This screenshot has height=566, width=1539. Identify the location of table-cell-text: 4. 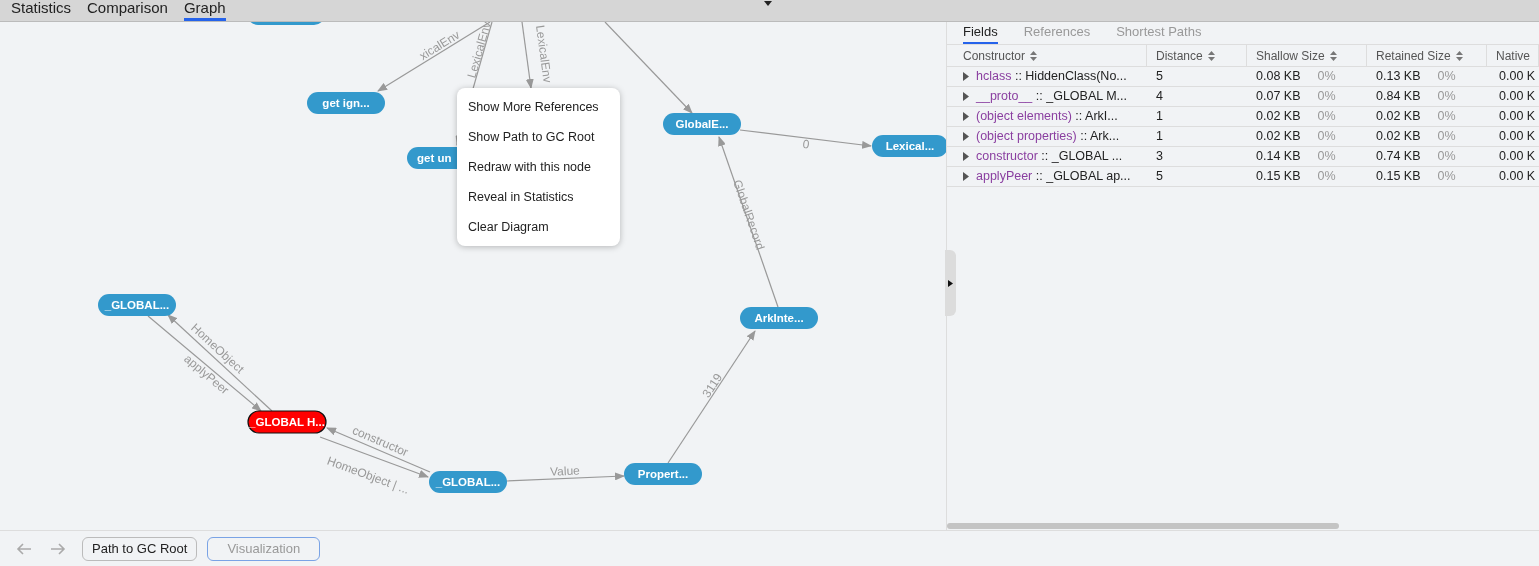
(1159, 97).